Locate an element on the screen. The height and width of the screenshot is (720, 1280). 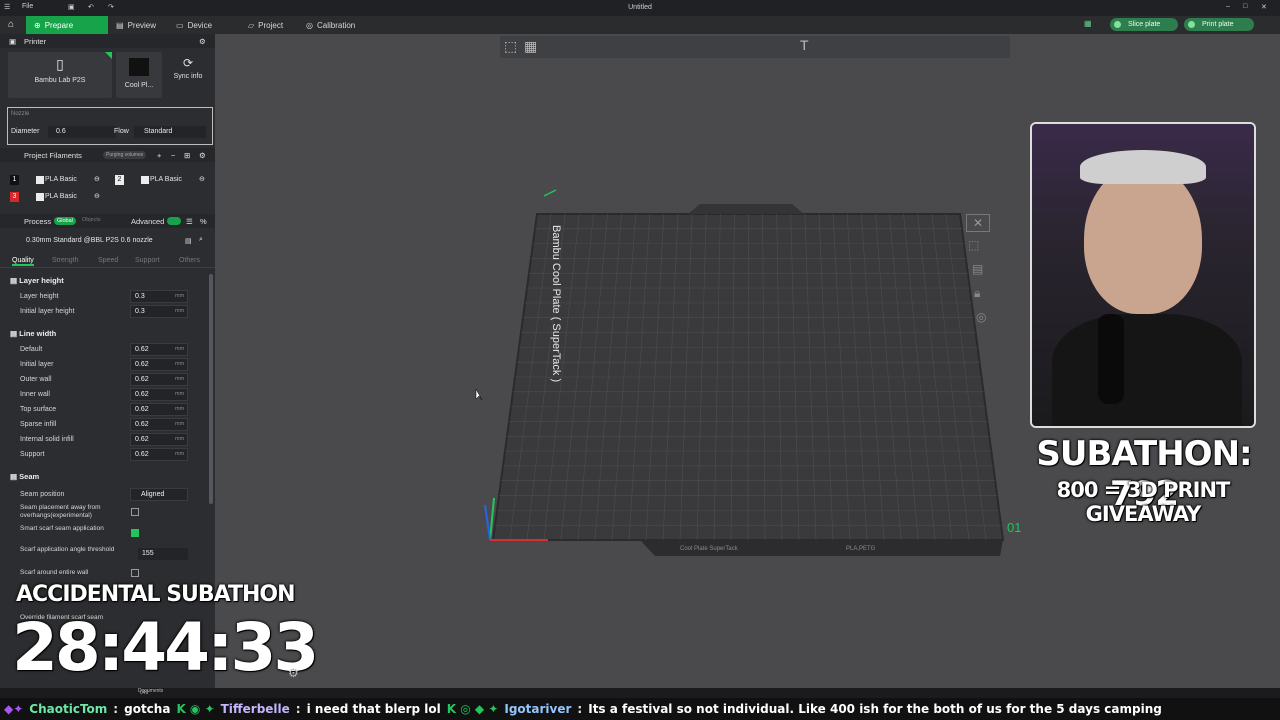
plate-name-label: Bambu Cool Plate ( SuperTack ) is located at coordinates (556, 303).